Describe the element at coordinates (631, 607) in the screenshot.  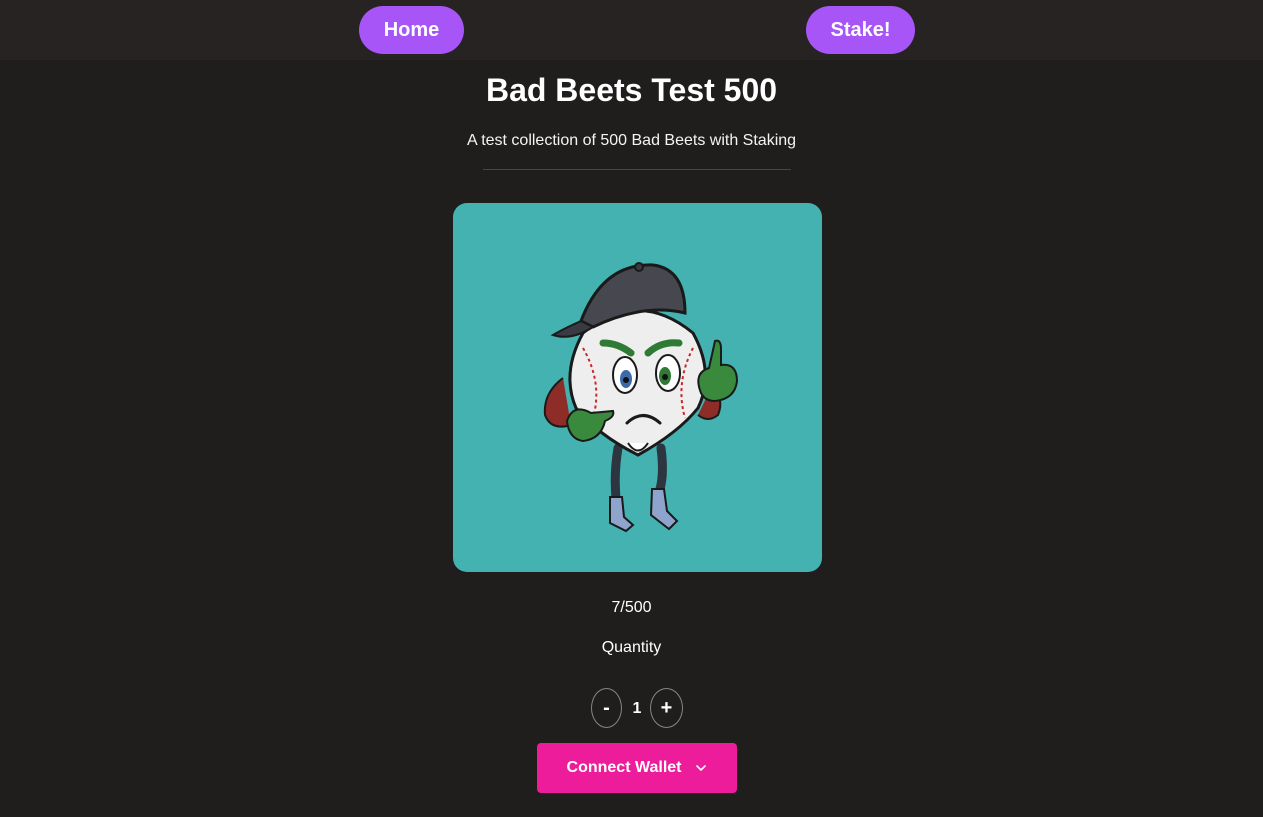
I see `minted-supply-count: 7/500` at that location.